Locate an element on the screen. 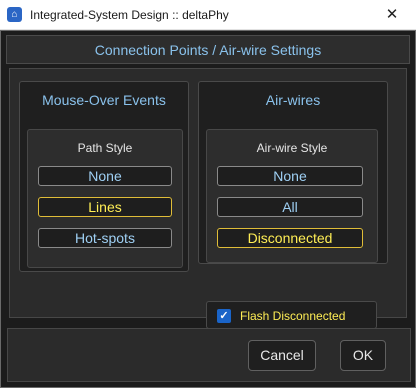 This screenshot has height=388, width=416. air-wire-style-label: Air-wire Style is located at coordinates (292, 148).